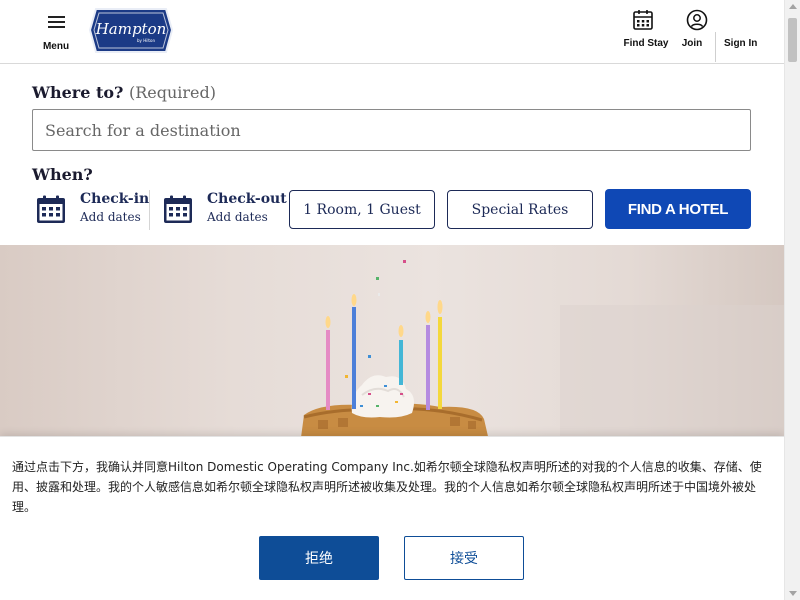 Image resolution: width=800 pixels, height=600 pixels. What do you see at coordinates (792, 300) in the screenshot?
I see `page-scrollbar` at bounding box center [792, 300].